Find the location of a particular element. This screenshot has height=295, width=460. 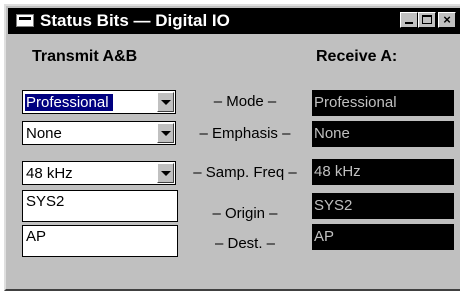

minimize-icon is located at coordinates (409, 20).